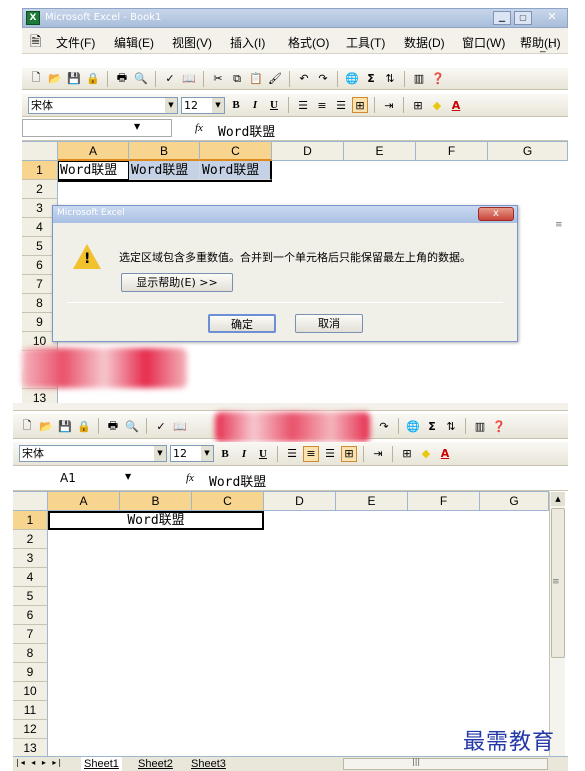 The width and height of the screenshot is (585, 771). What do you see at coordinates (30, 653) in the screenshot?
I see `row-header-8: 8` at bounding box center [30, 653].